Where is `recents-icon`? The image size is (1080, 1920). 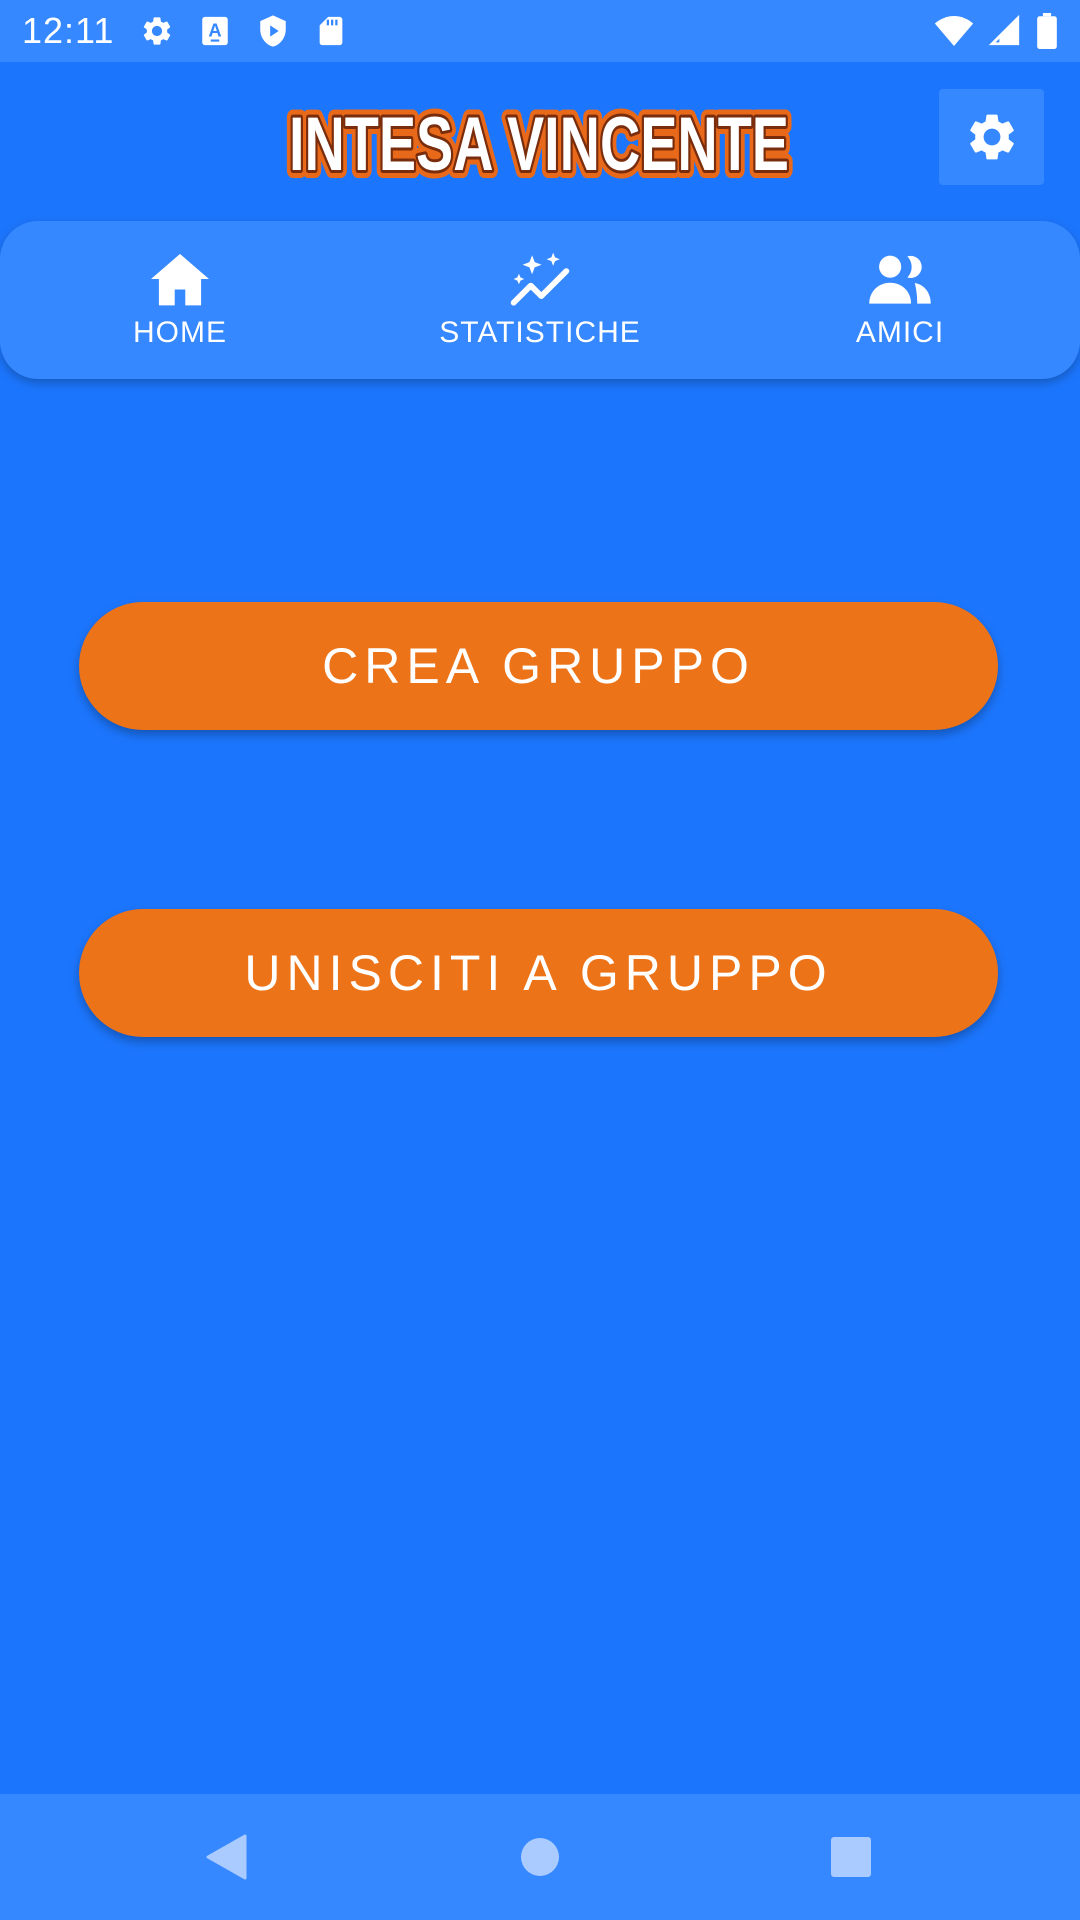
recents-icon is located at coordinates (851, 1857).